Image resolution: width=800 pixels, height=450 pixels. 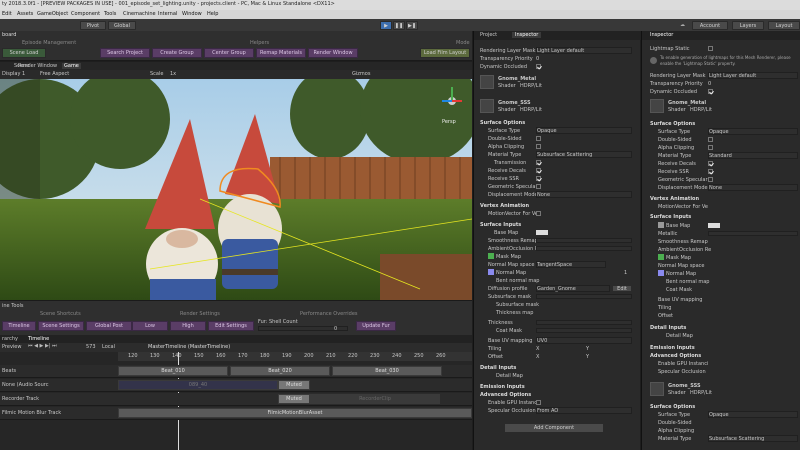 What do you see at coordinates (584, 322) in the screenshot?
I see `thickness-slider` at bounding box center [584, 322].